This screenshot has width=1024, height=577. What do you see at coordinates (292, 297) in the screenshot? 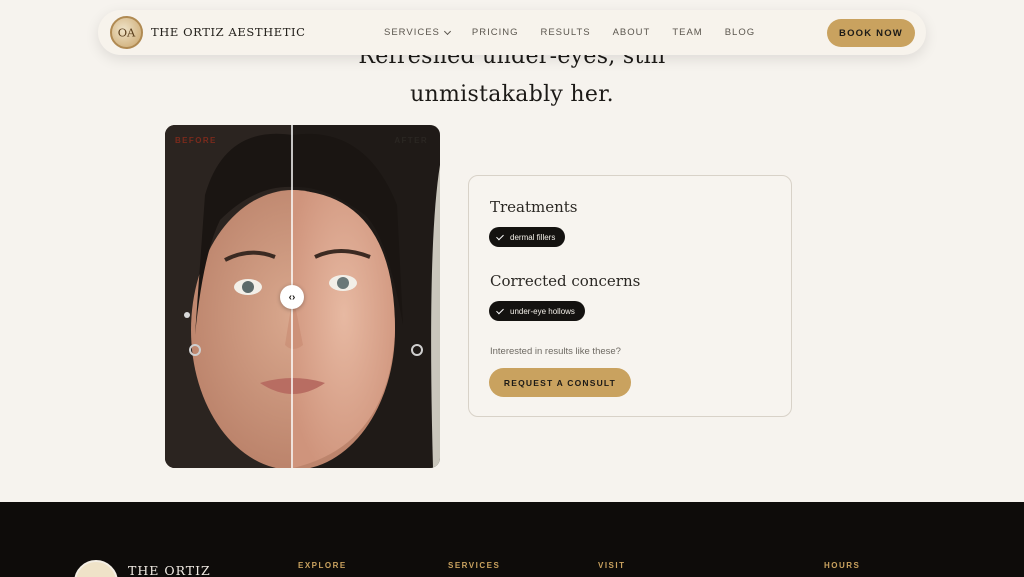
I see `slider-handle-icon: ‹›` at bounding box center [292, 297].